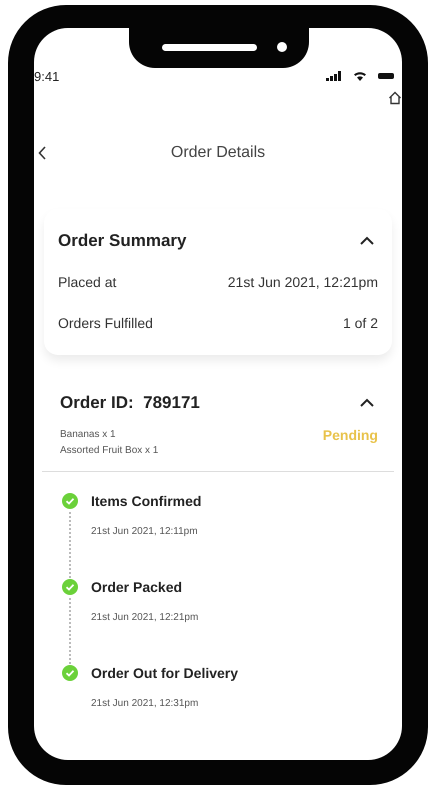  I want to click on step-label: Order Out for Delivery, so click(164, 673).